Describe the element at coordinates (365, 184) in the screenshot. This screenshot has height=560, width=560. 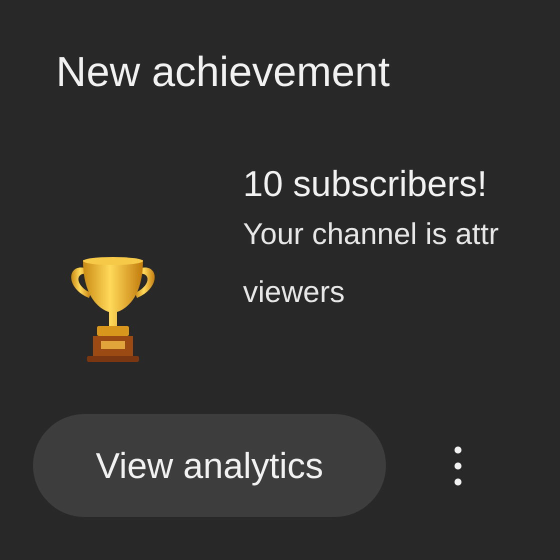
I see `achievement-title: 10 subscribers!` at that location.